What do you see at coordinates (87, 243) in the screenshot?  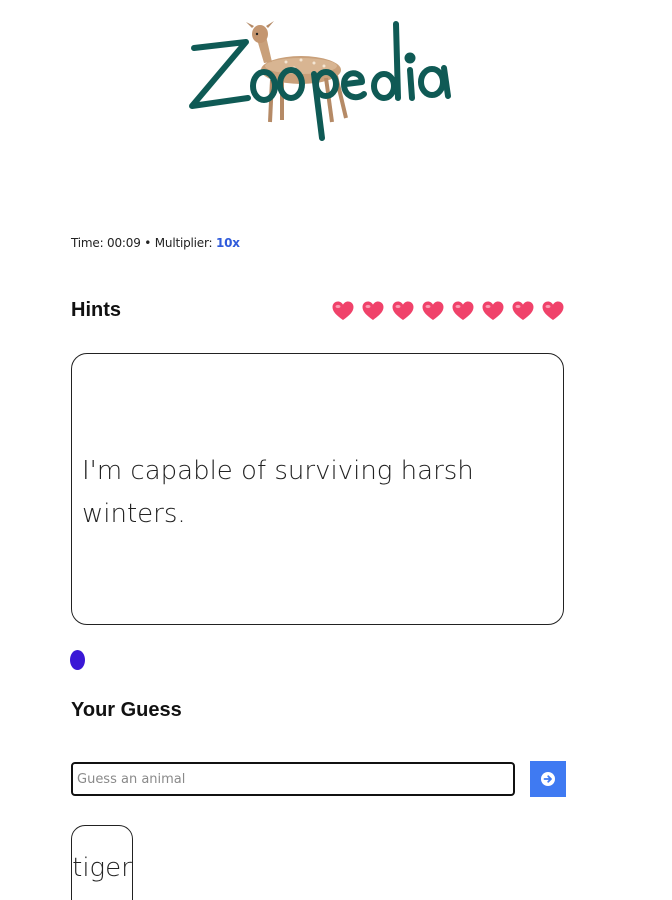 I see `time-label: Time:` at bounding box center [87, 243].